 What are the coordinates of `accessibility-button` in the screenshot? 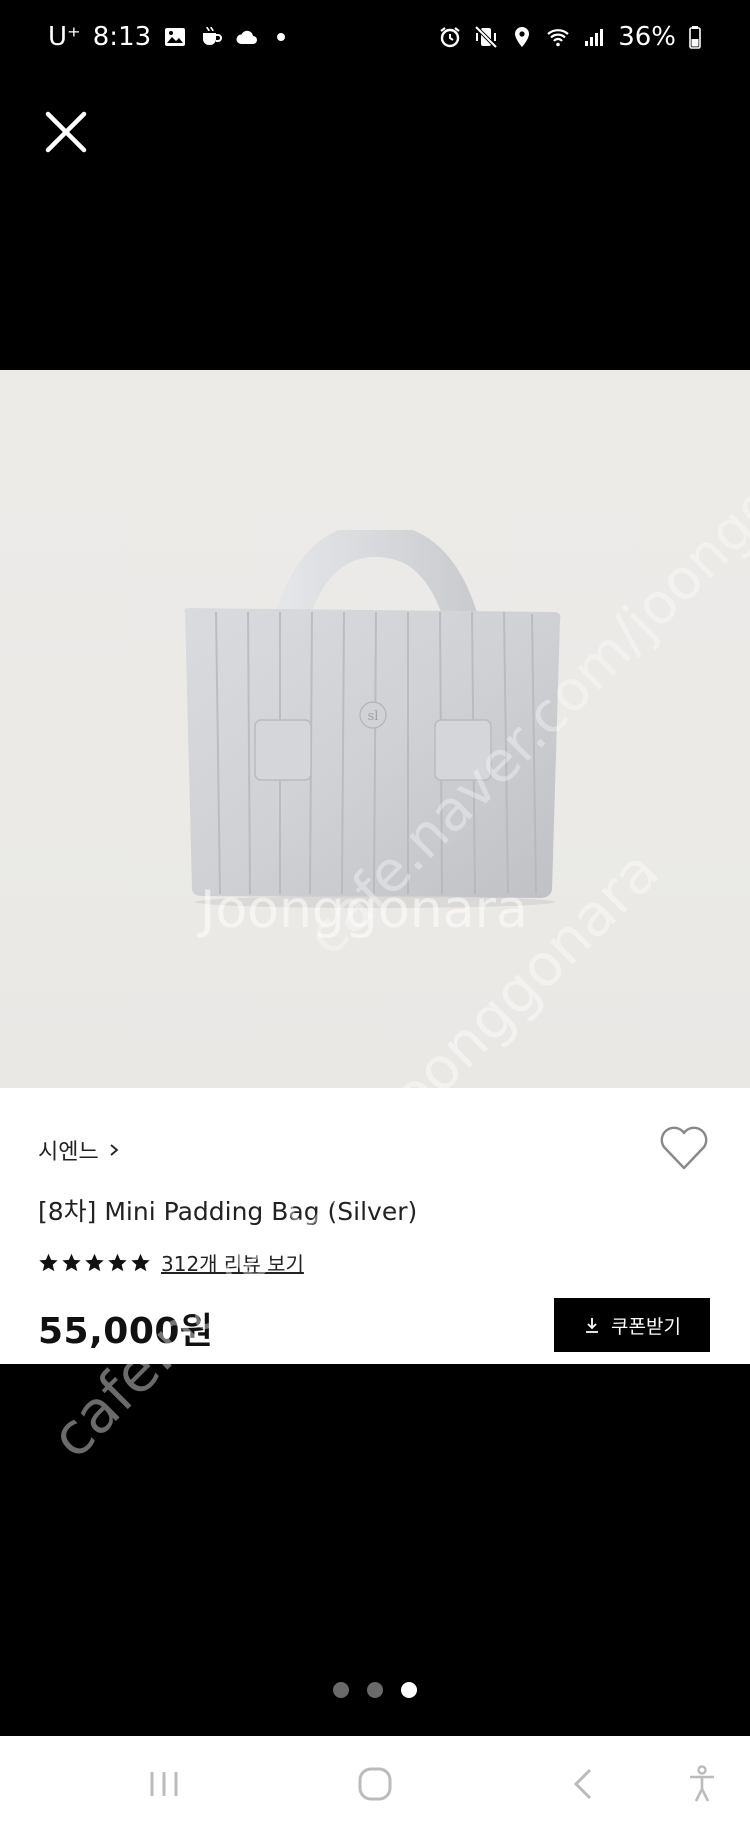 It's located at (702, 1784).